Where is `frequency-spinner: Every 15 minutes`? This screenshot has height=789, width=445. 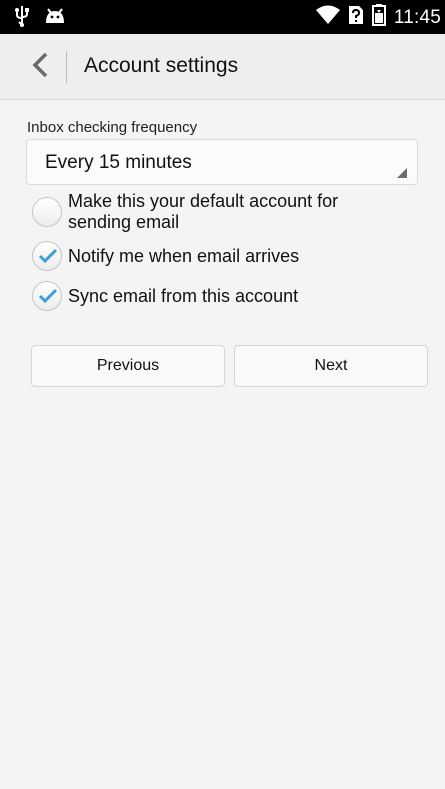
frequency-spinner: Every 15 minutes is located at coordinates (222, 162).